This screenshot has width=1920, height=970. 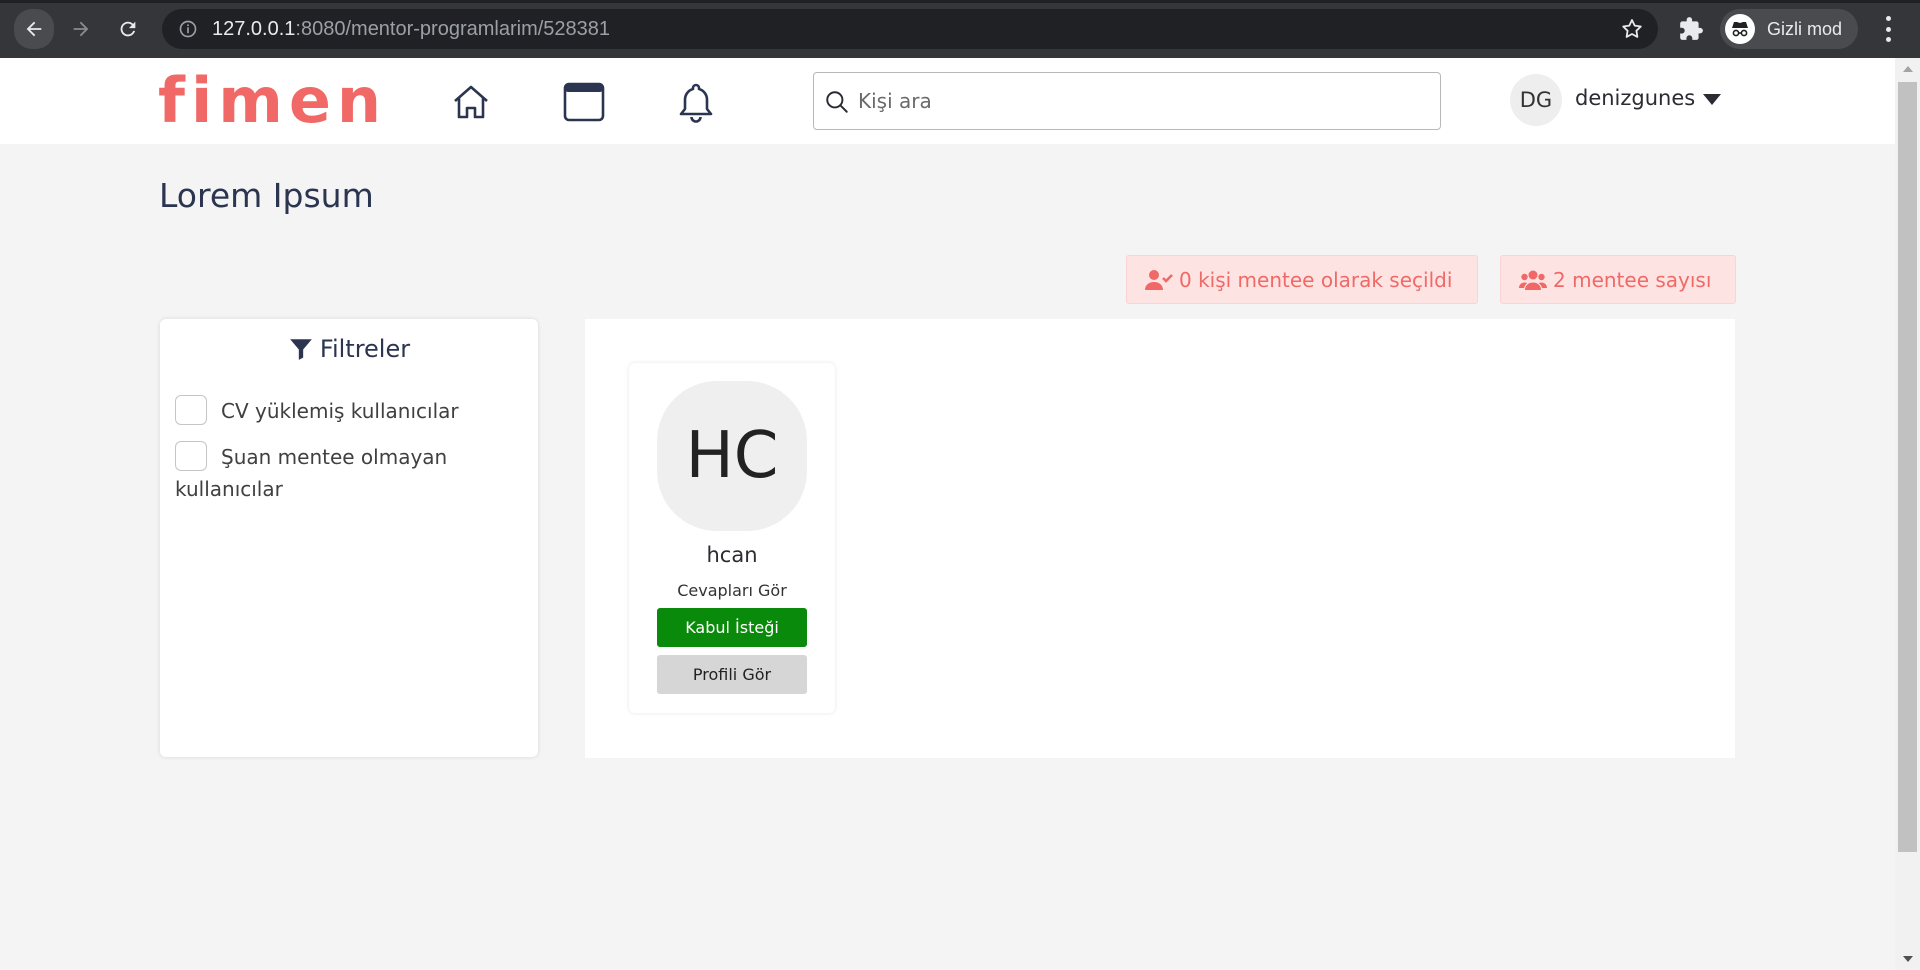 I want to click on accept-request-button: Kabul İsteği, so click(x=732, y=627).